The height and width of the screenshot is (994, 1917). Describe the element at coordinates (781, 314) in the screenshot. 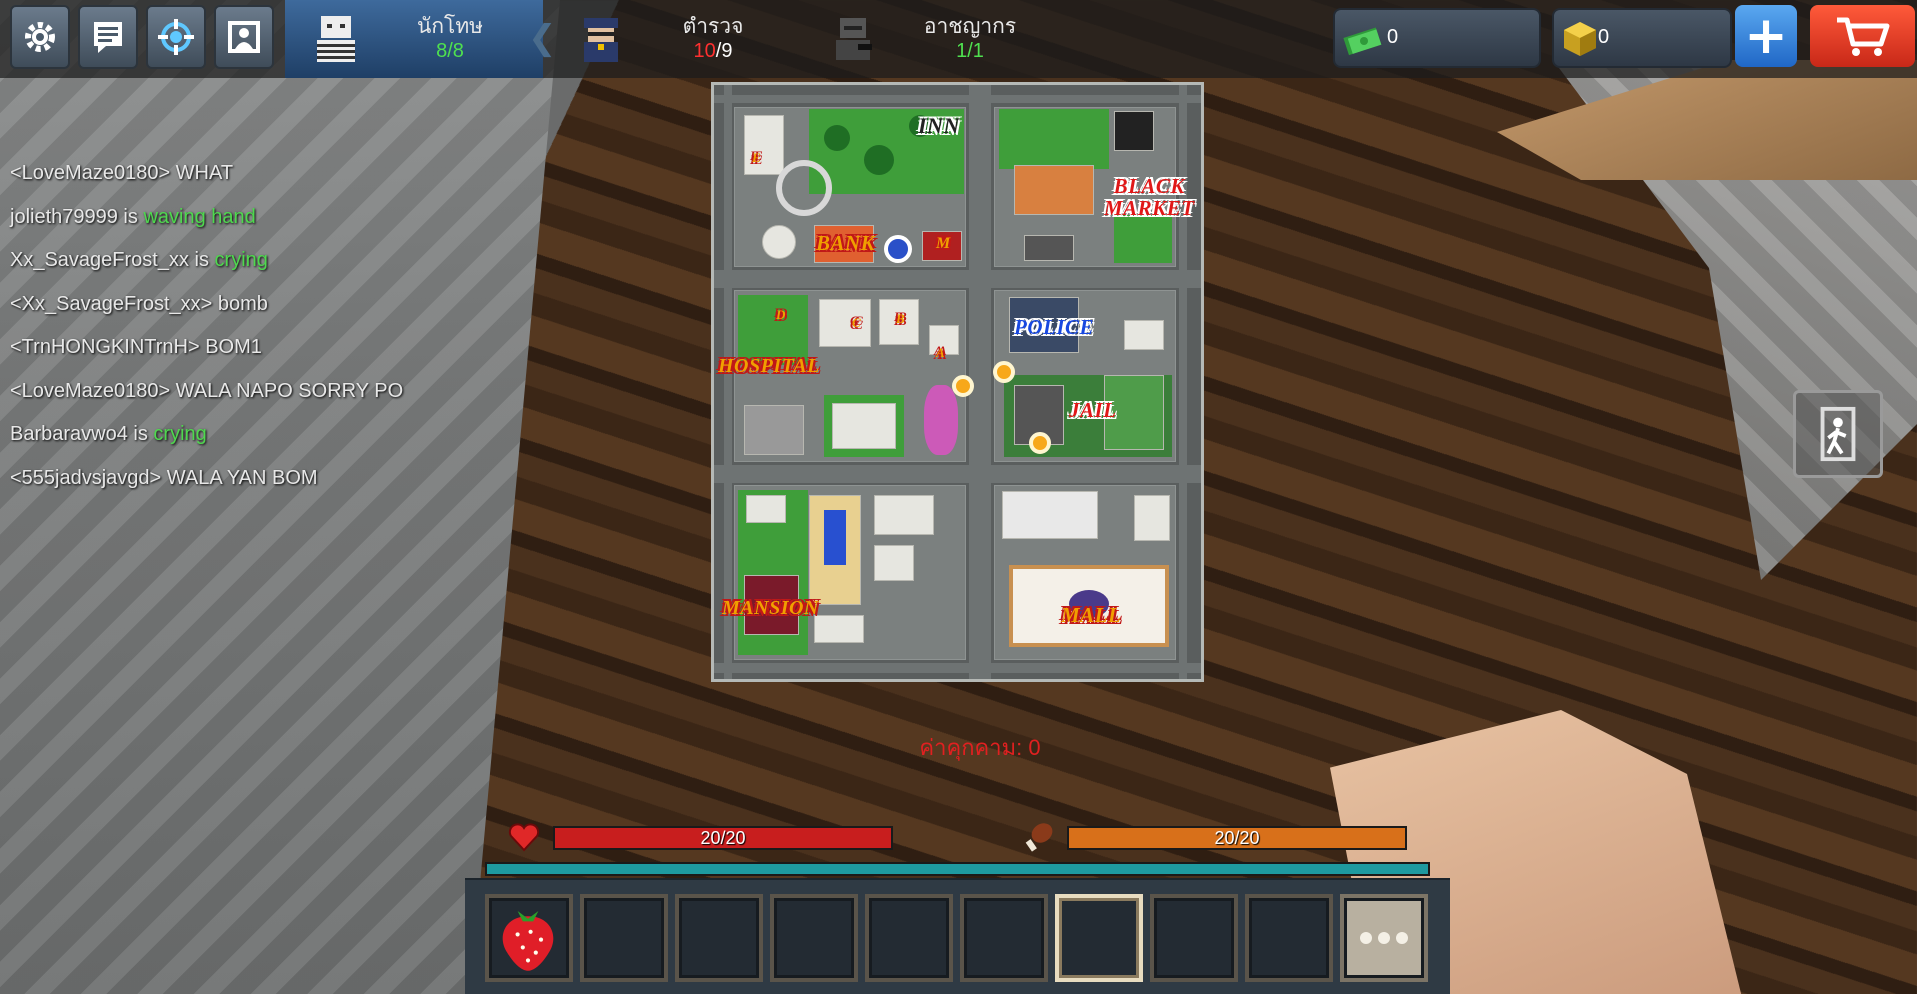

I see `map-label-d: D` at that location.